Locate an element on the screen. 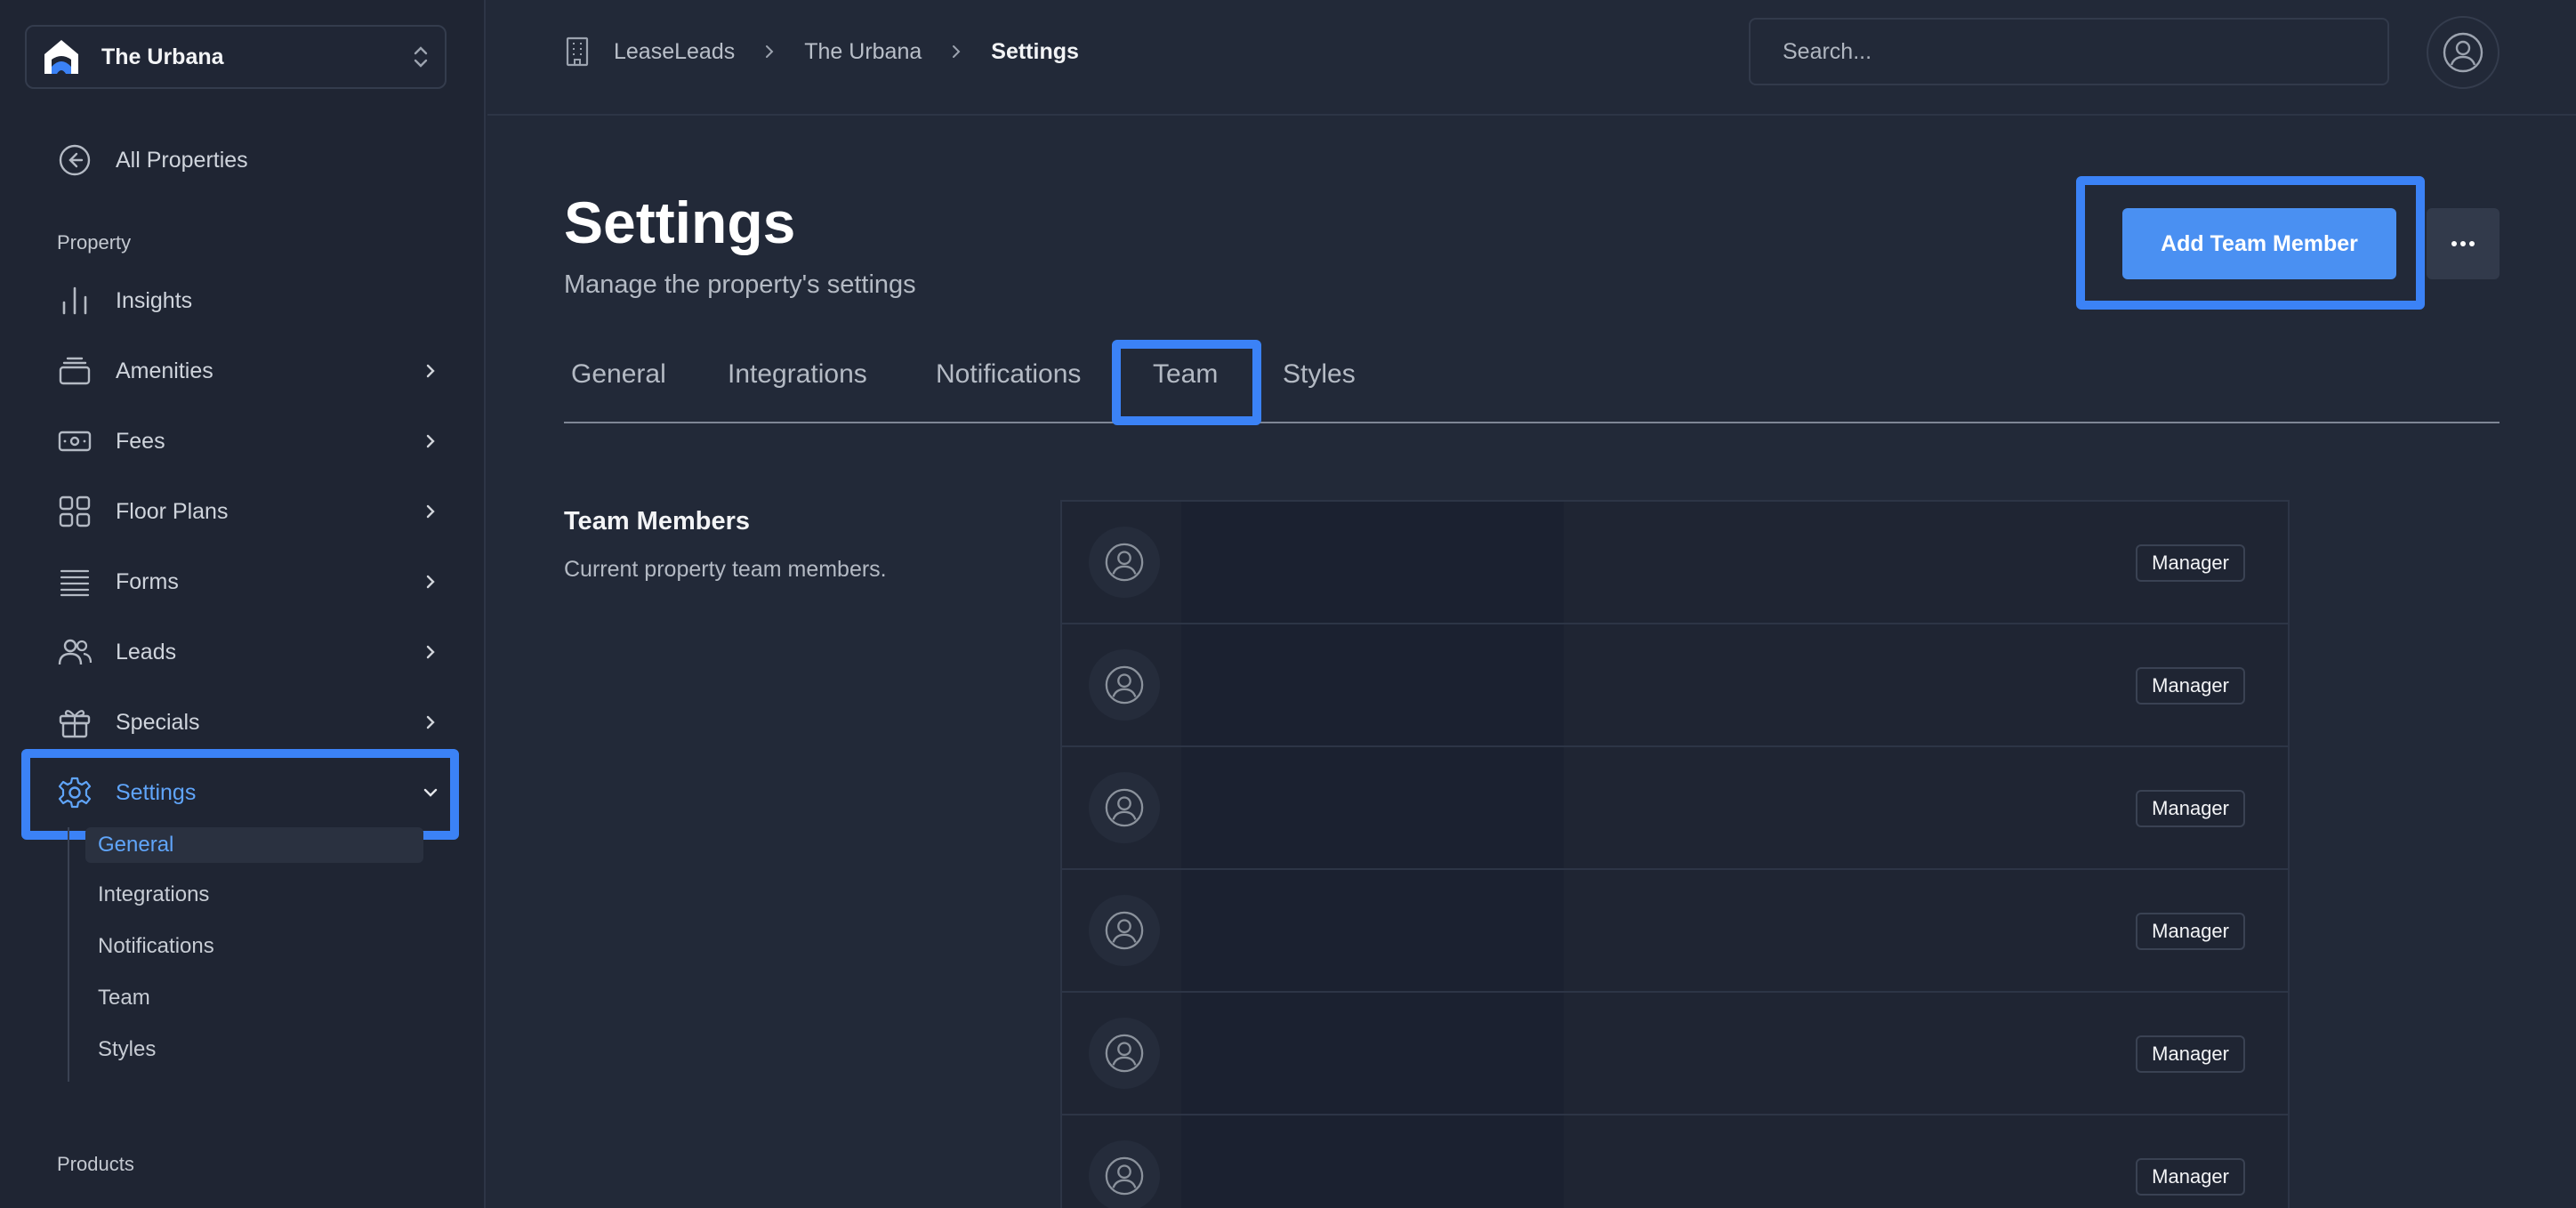 The image size is (2576, 1208). chevron-updown-icon is located at coordinates (421, 57).